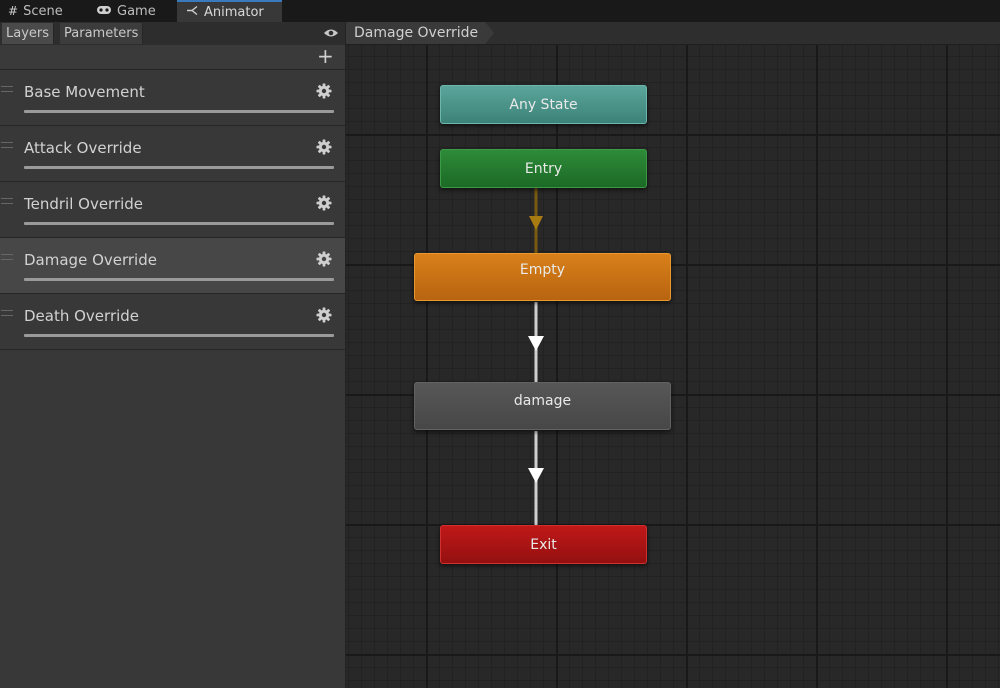  Describe the element at coordinates (420, 33) in the screenshot. I see `breadcrumb: Damage Override` at that location.